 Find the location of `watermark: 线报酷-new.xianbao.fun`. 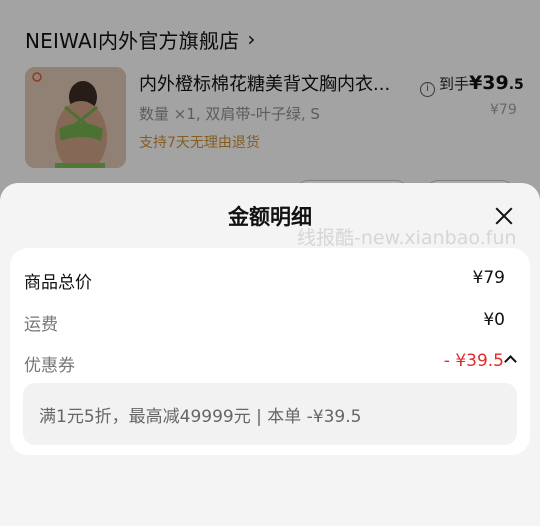

watermark: 线报酷-new.xianbao.fun is located at coordinates (407, 238).